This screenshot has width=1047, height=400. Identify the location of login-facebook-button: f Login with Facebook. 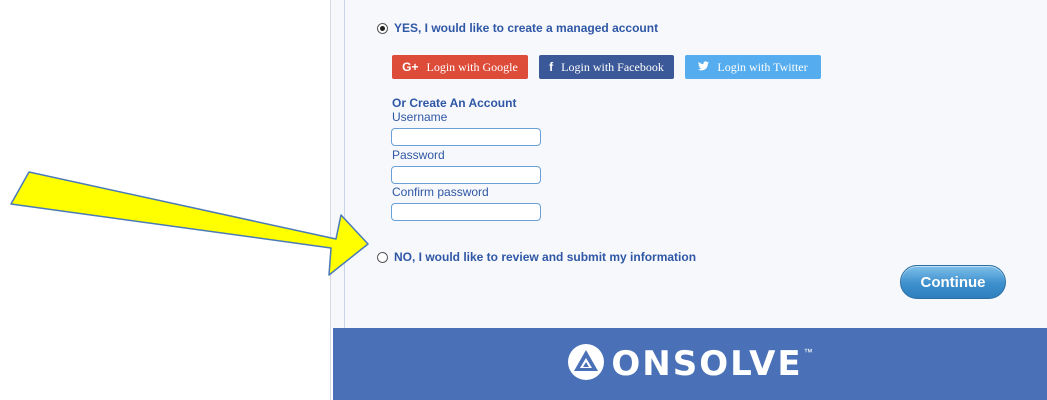
(606, 67).